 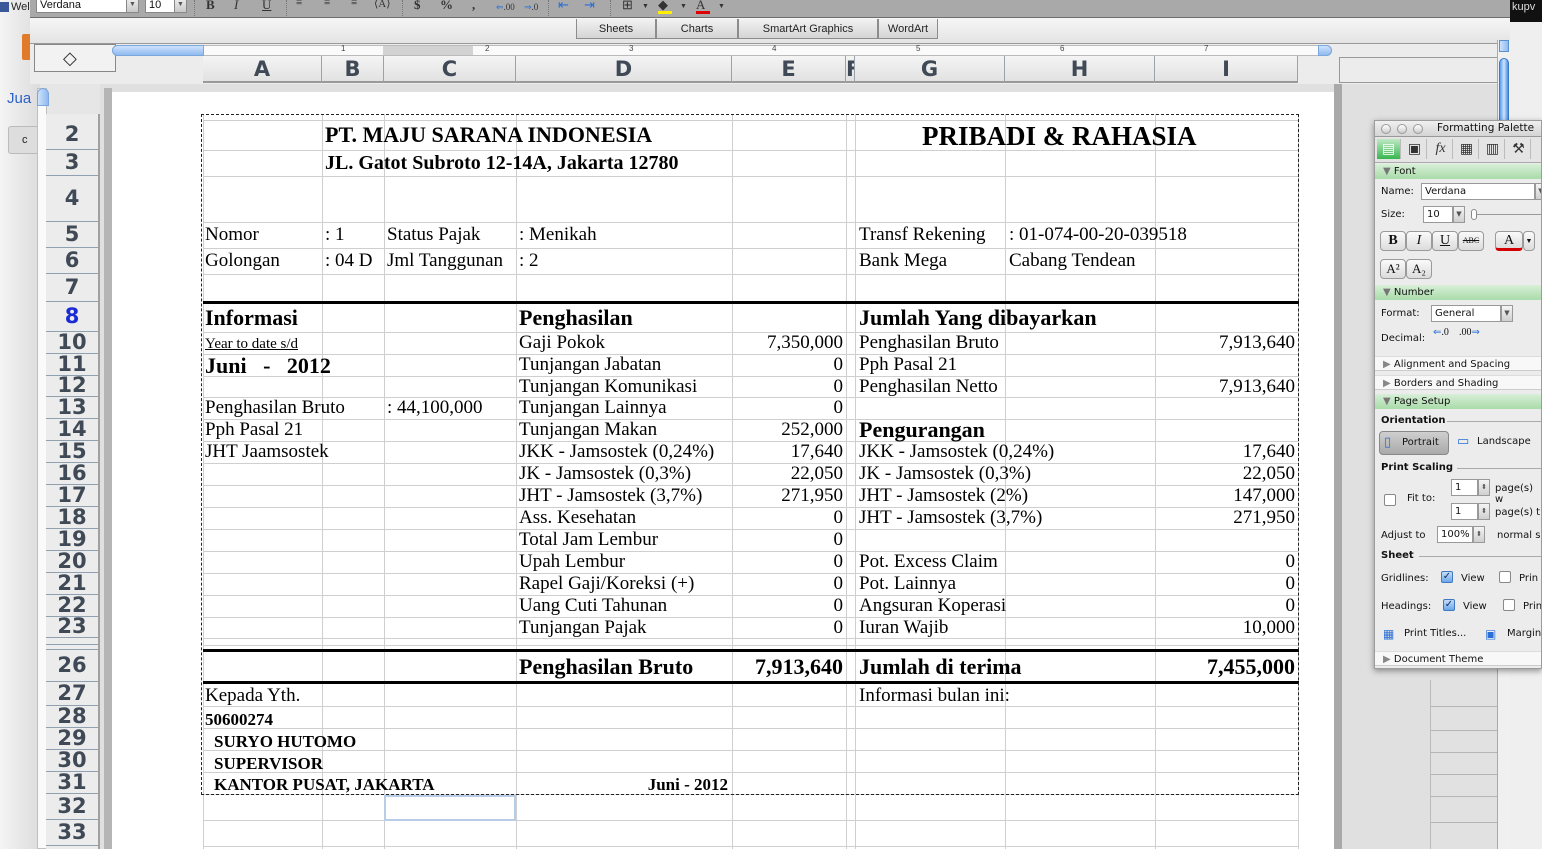 I want to click on pengurangan-item-value: 22,050, so click(x=1225, y=474).